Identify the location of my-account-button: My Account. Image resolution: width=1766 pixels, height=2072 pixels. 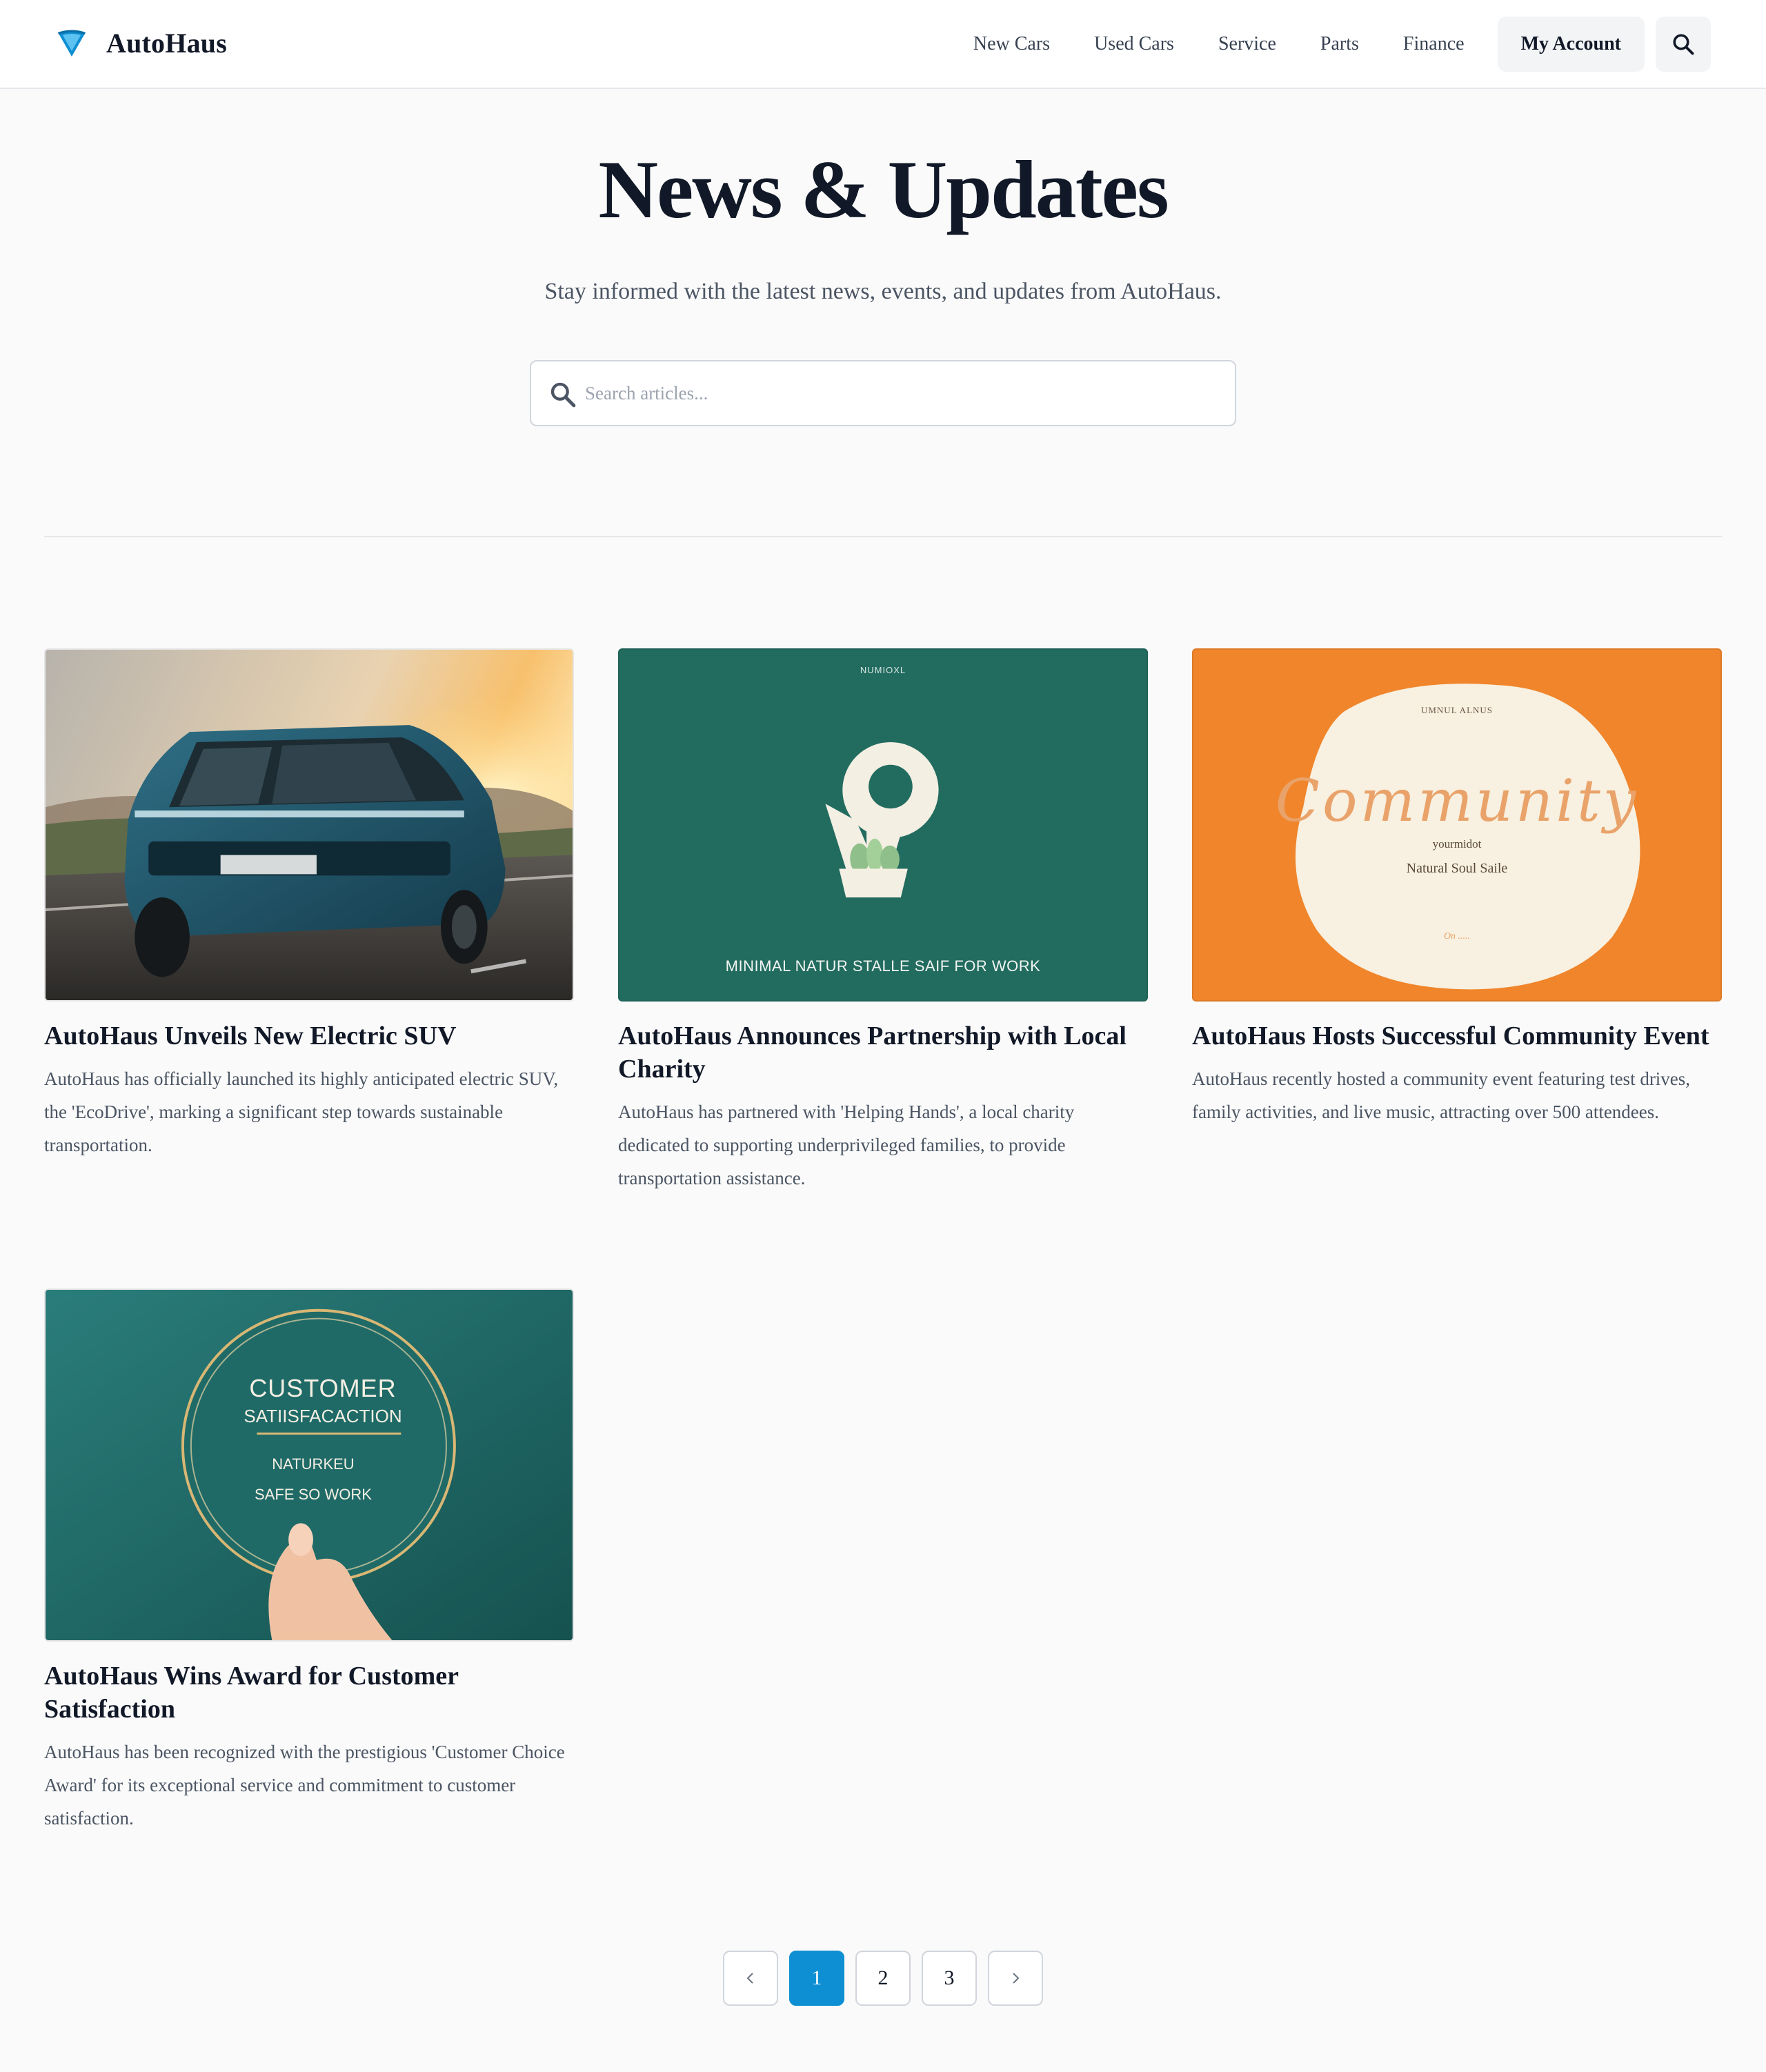
(1571, 45).